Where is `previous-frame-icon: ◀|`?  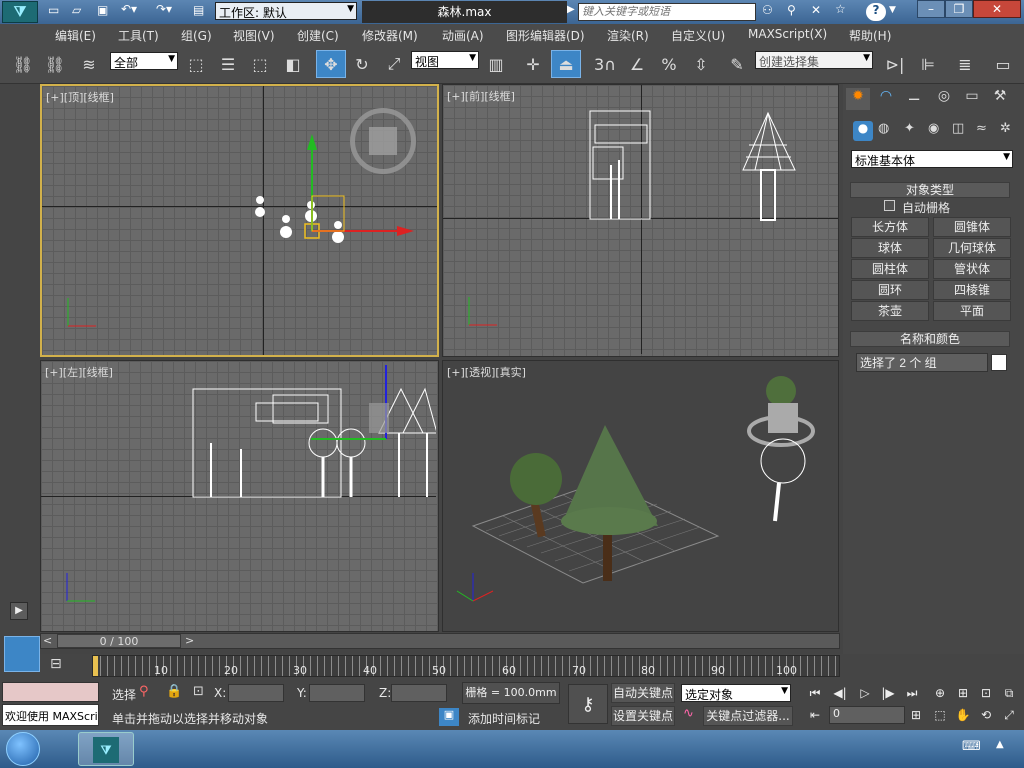
previous-frame-icon: ◀| is located at coordinates (840, 693).